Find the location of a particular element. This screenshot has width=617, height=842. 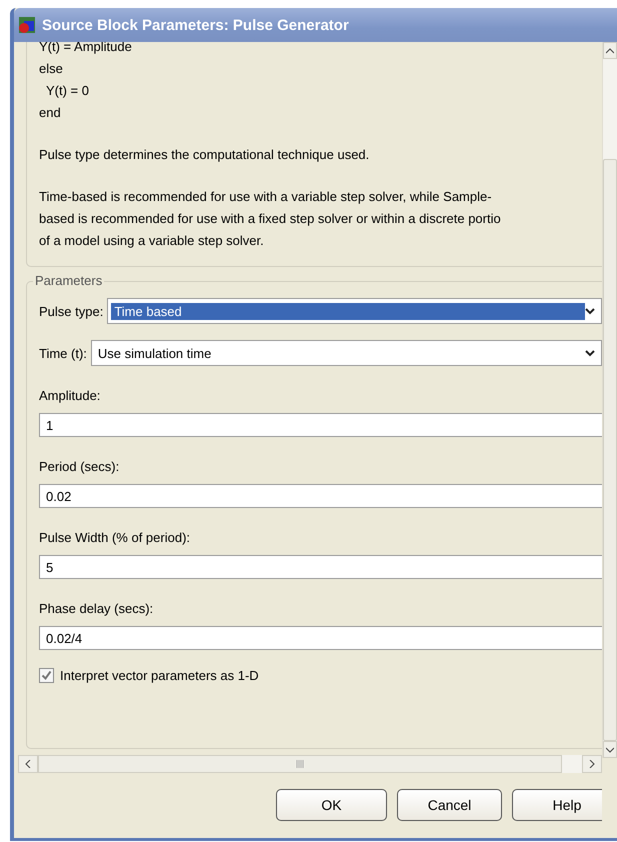

input-field: 1 is located at coordinates (320, 425).